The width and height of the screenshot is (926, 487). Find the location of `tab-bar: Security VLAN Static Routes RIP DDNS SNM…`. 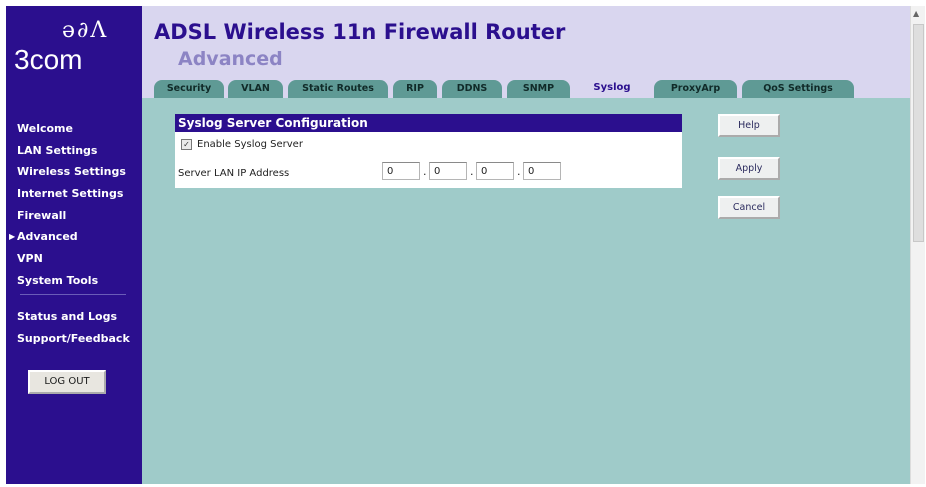

tab-bar: Security VLAN Static Routes RIP DDNS SNM… is located at coordinates (526, 88).